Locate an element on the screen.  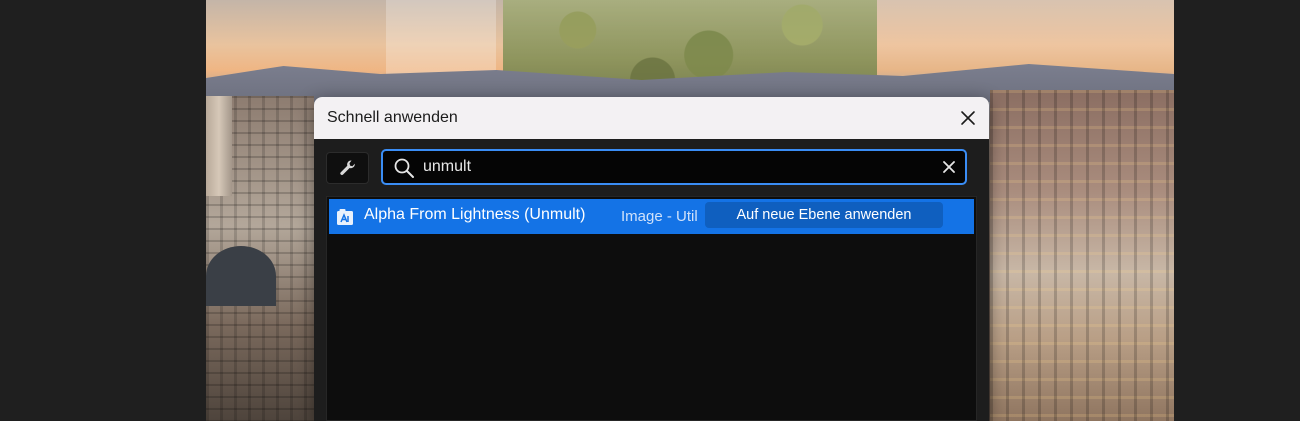
result-category: Image - Util is located at coordinates (659, 216).